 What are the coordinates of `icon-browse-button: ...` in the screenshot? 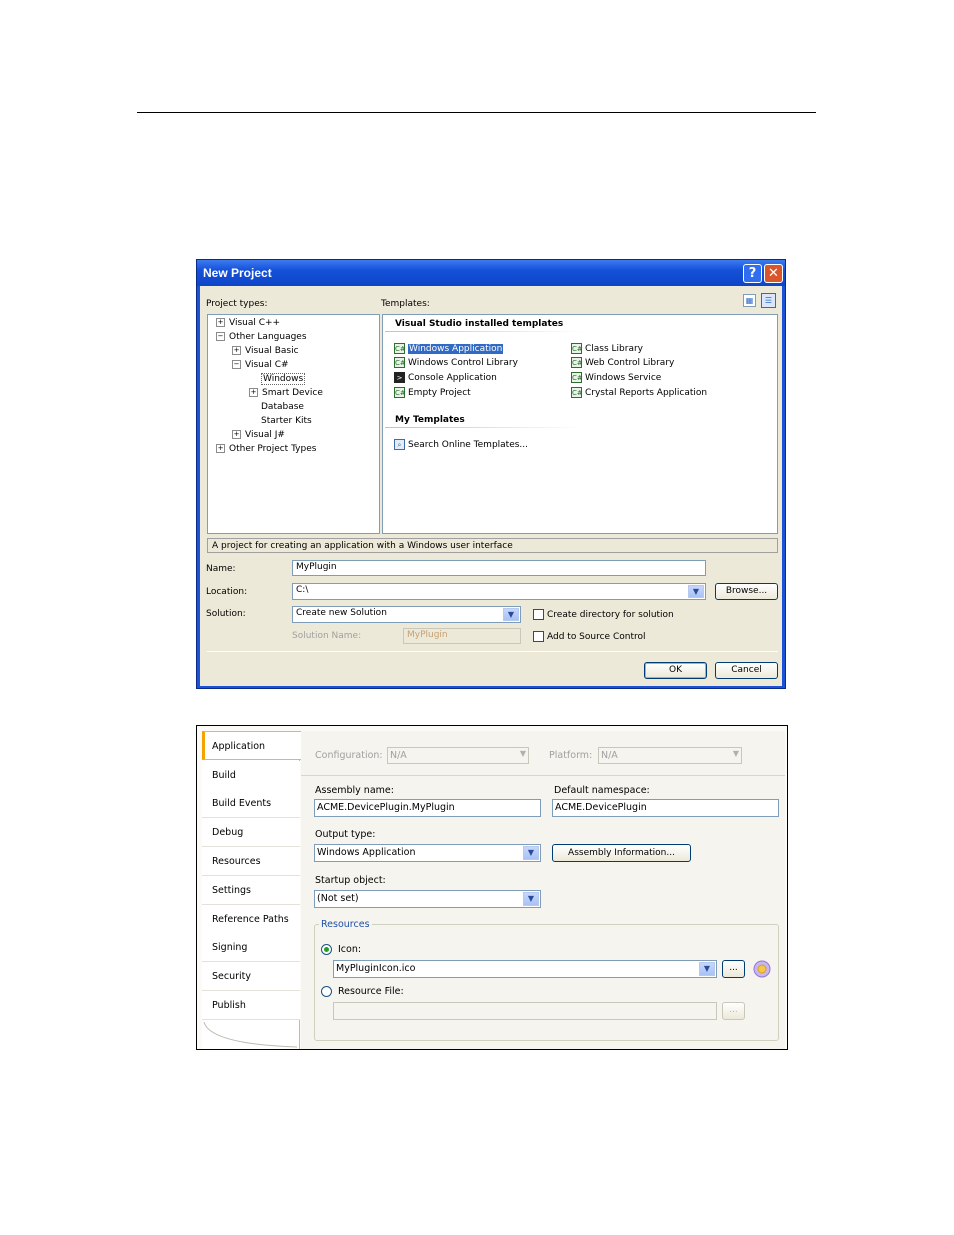 It's located at (733, 969).